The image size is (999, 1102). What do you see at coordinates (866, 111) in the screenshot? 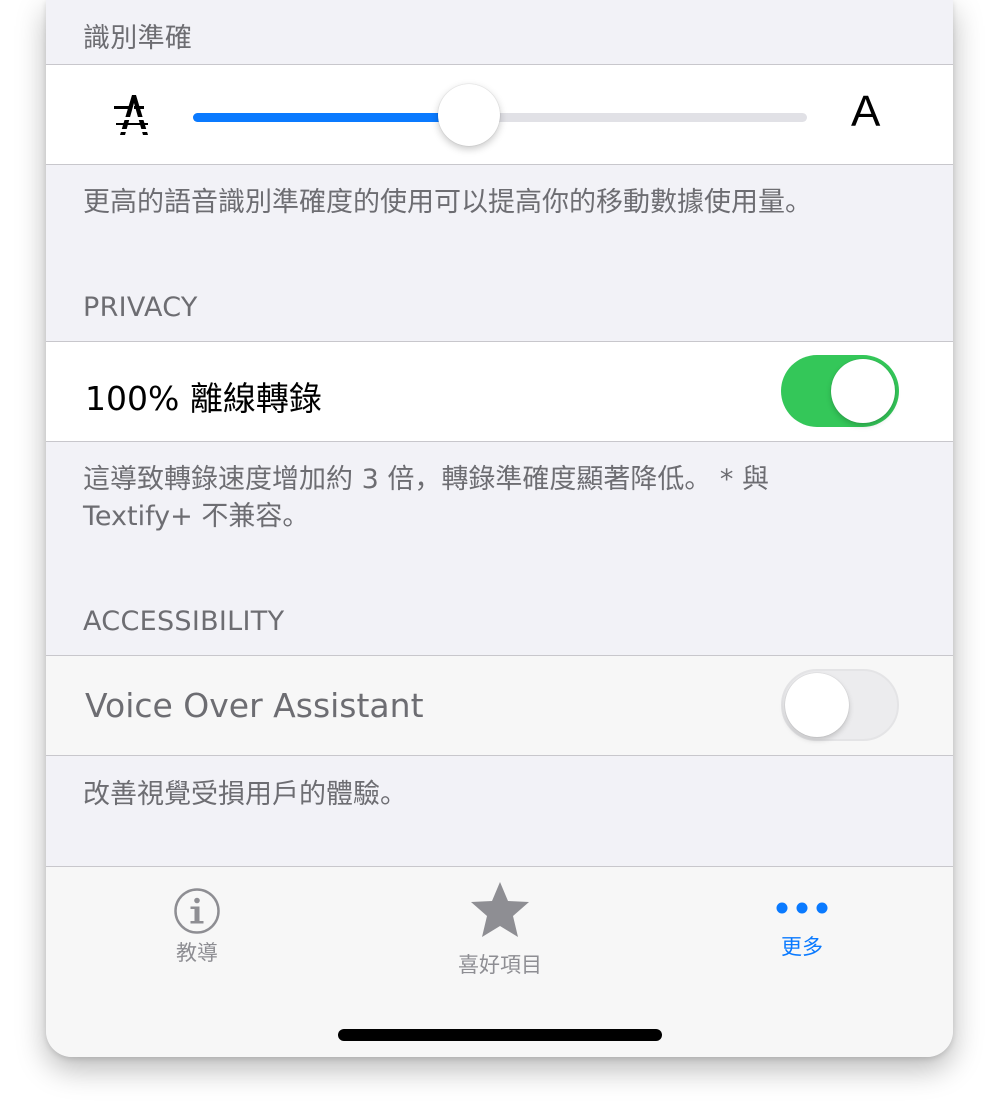
I see `high-accuracy-label: A` at bounding box center [866, 111].